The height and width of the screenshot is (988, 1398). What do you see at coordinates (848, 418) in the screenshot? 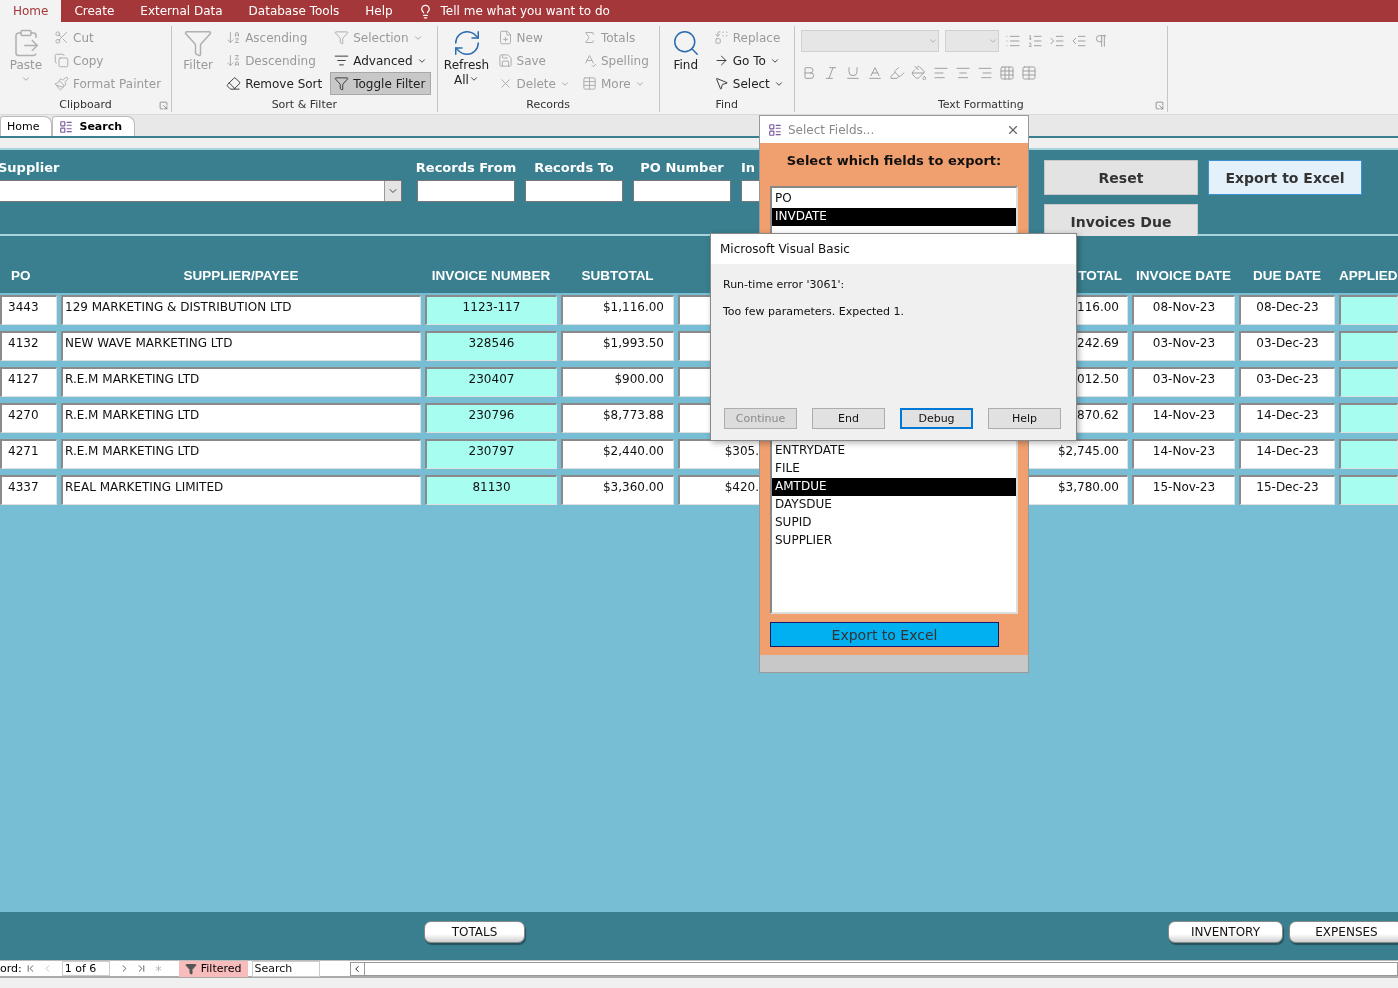
I see `dialog-button: End` at bounding box center [848, 418].